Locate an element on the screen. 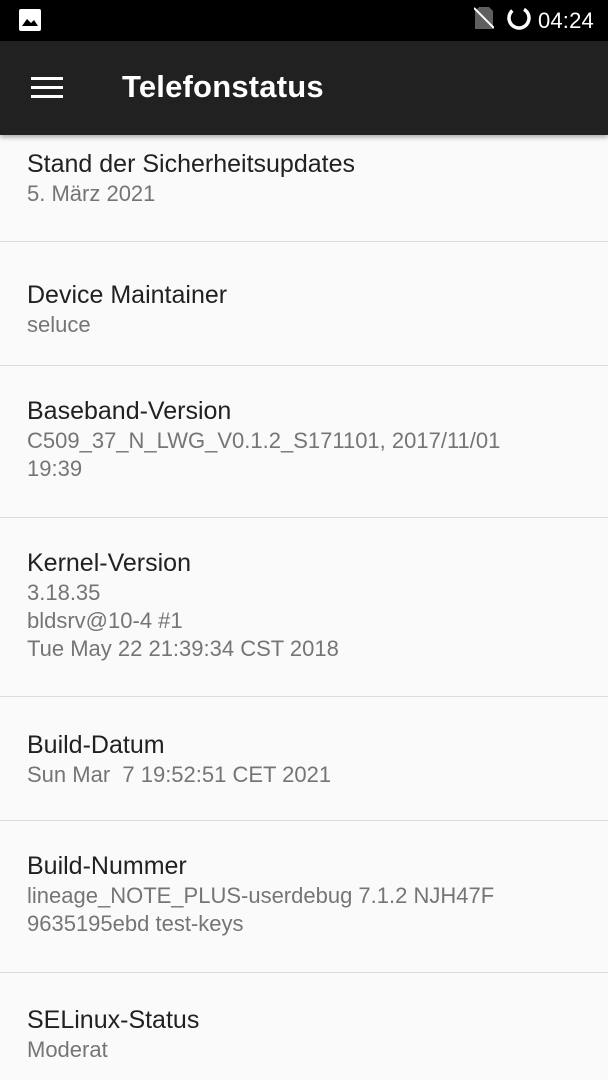 The width and height of the screenshot is (608, 1080). status-bar-right: 04:24 is located at coordinates (533, 20).